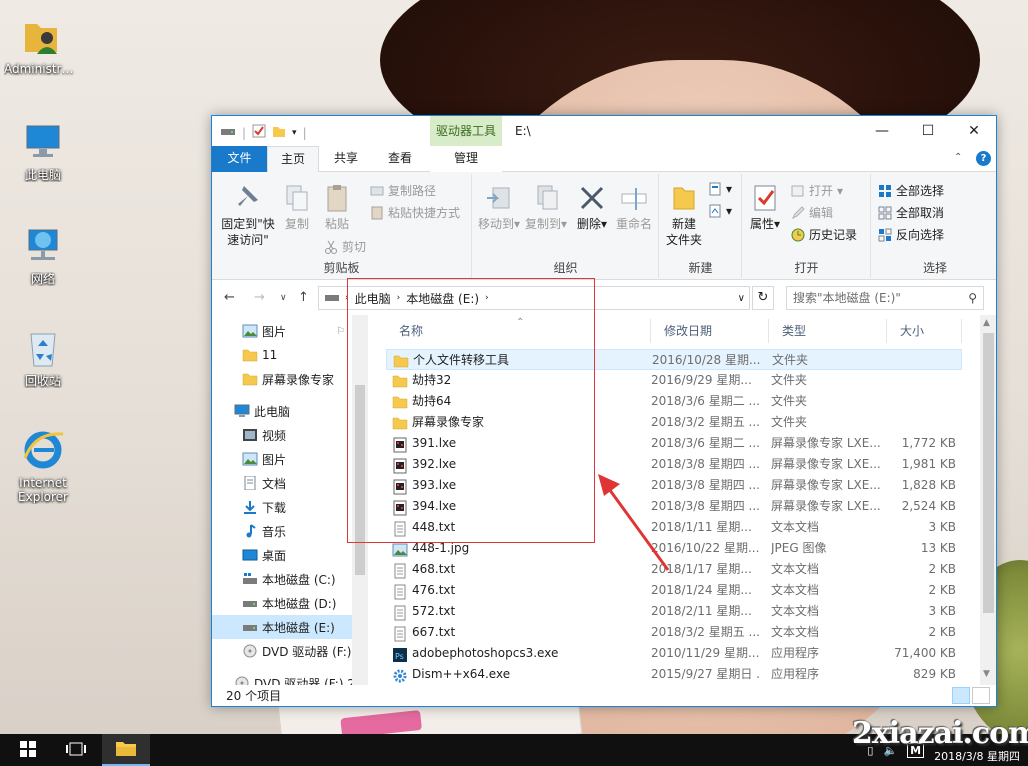  I want to click on properties-button: 属性▾, so click(765, 207).